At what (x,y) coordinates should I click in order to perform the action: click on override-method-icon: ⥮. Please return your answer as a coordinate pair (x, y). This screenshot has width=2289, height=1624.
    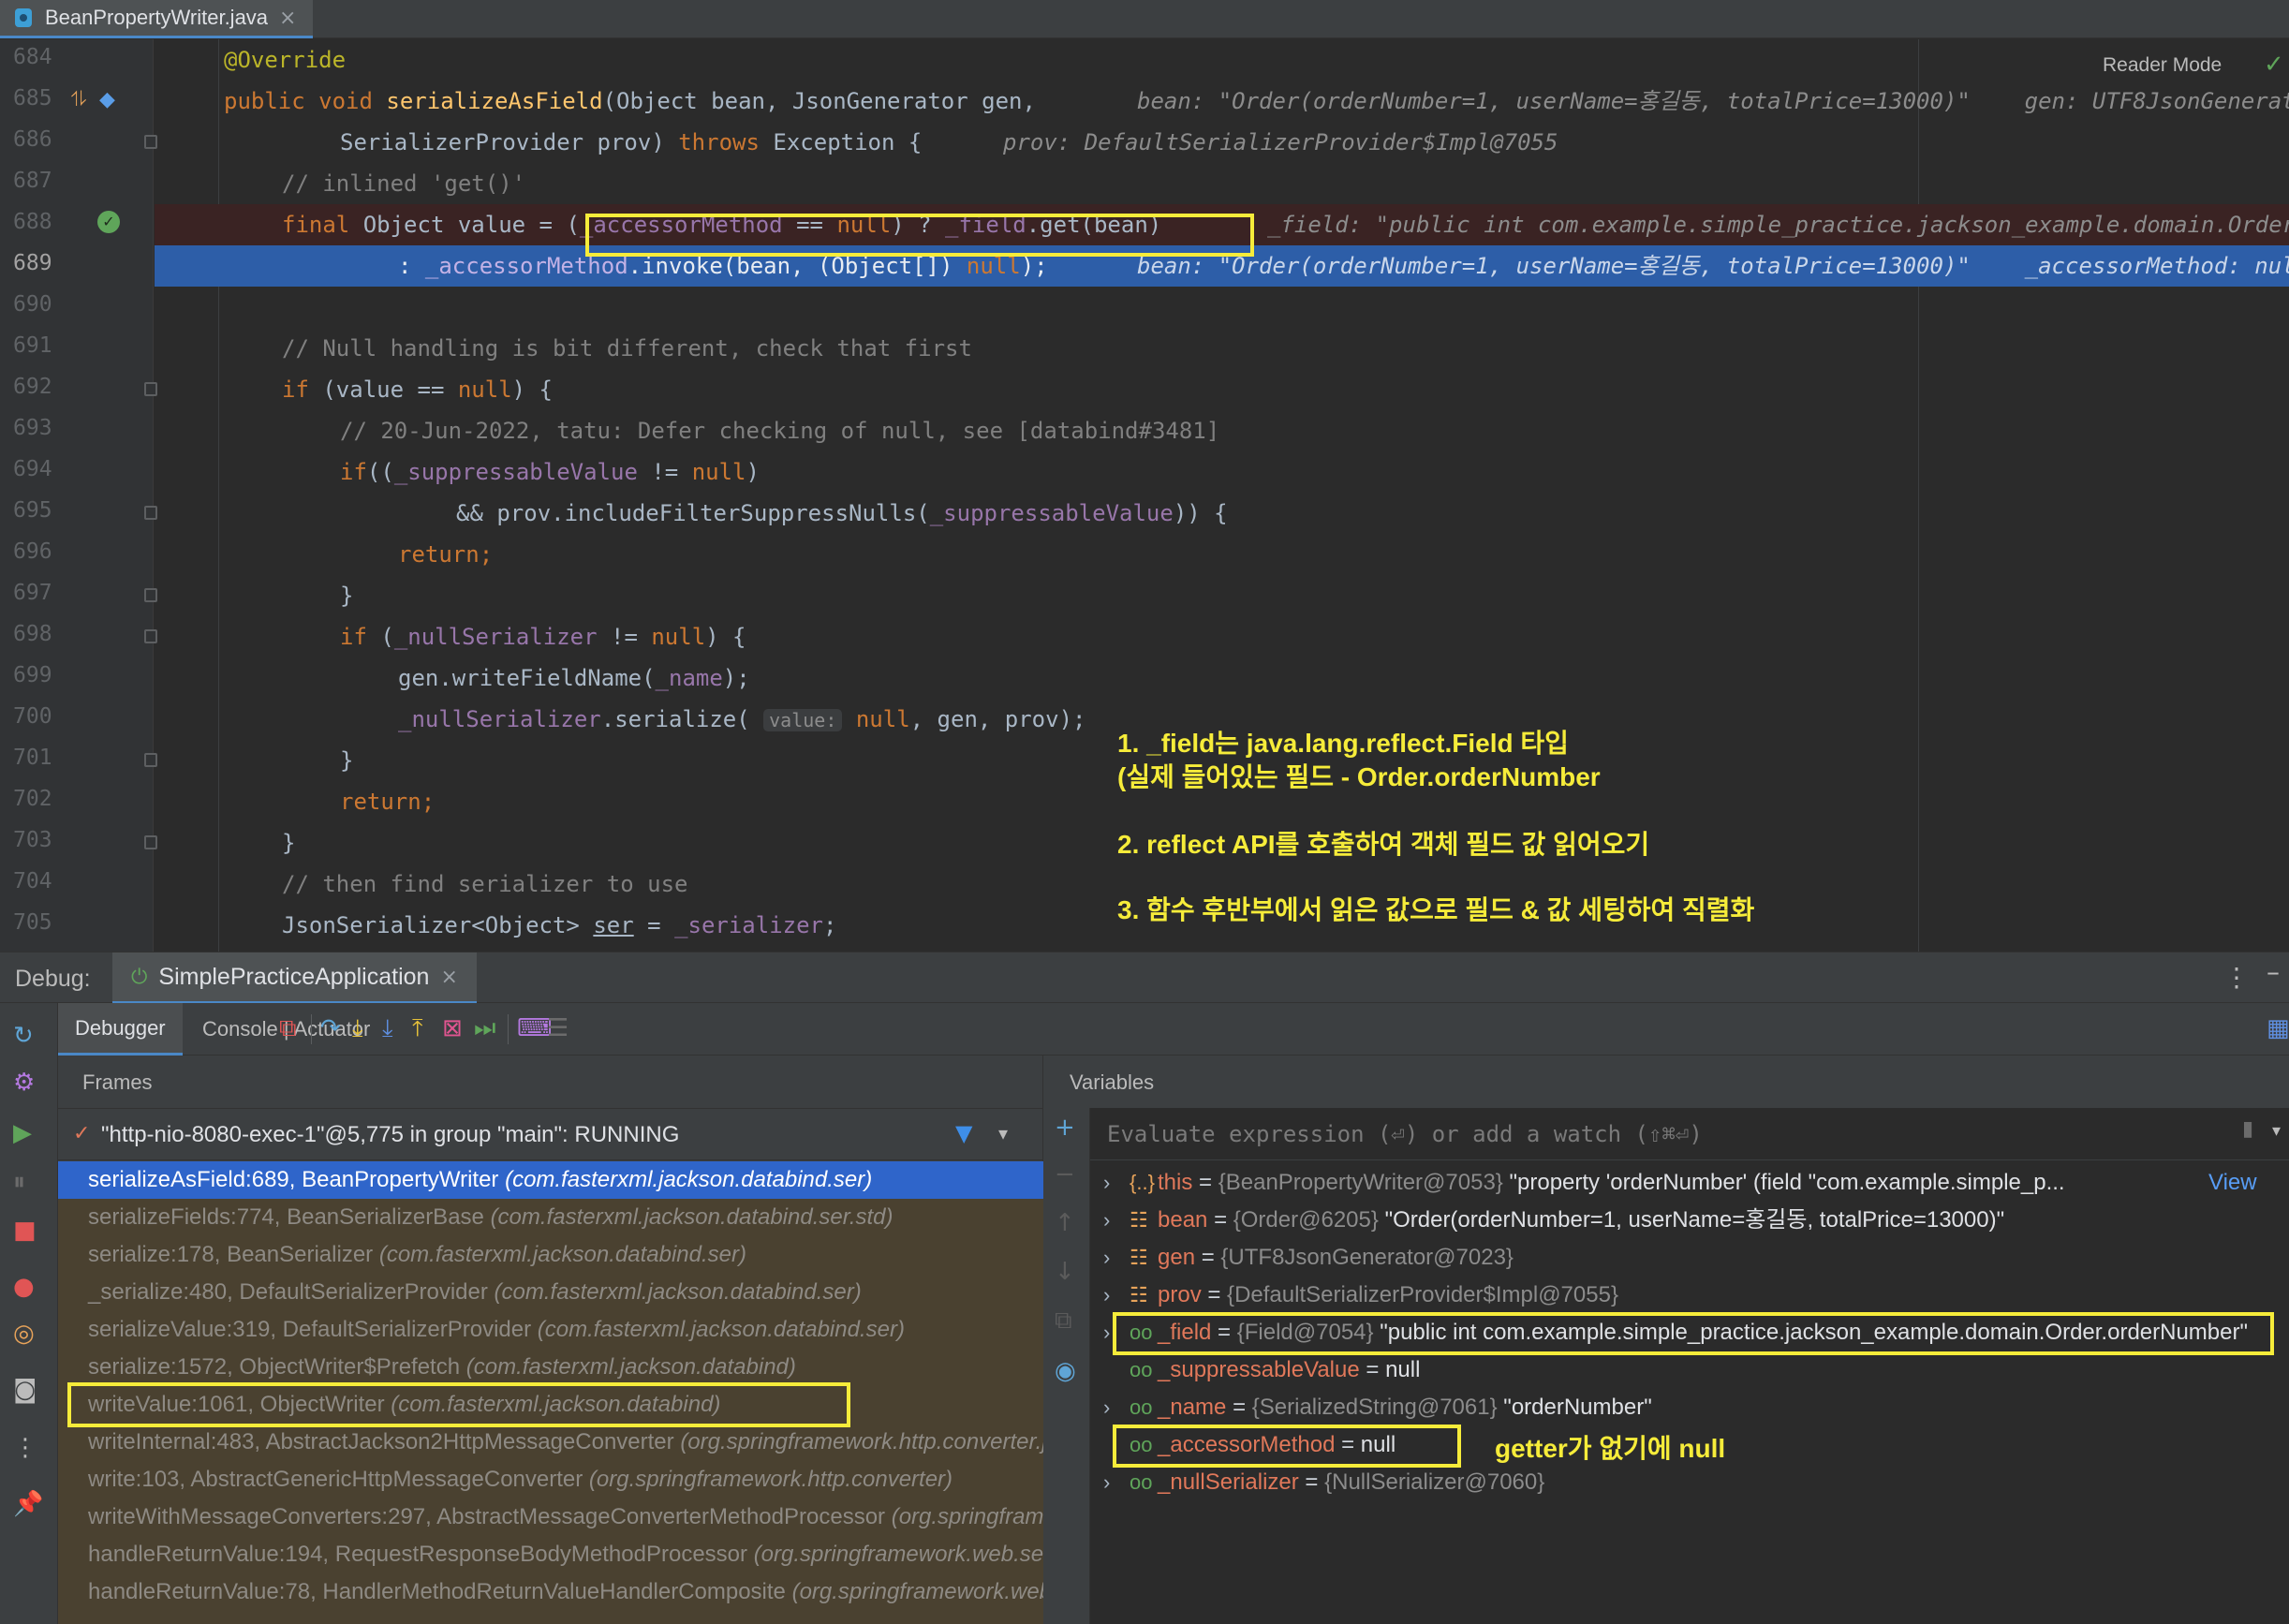
    Looking at the image, I should click on (78, 99).